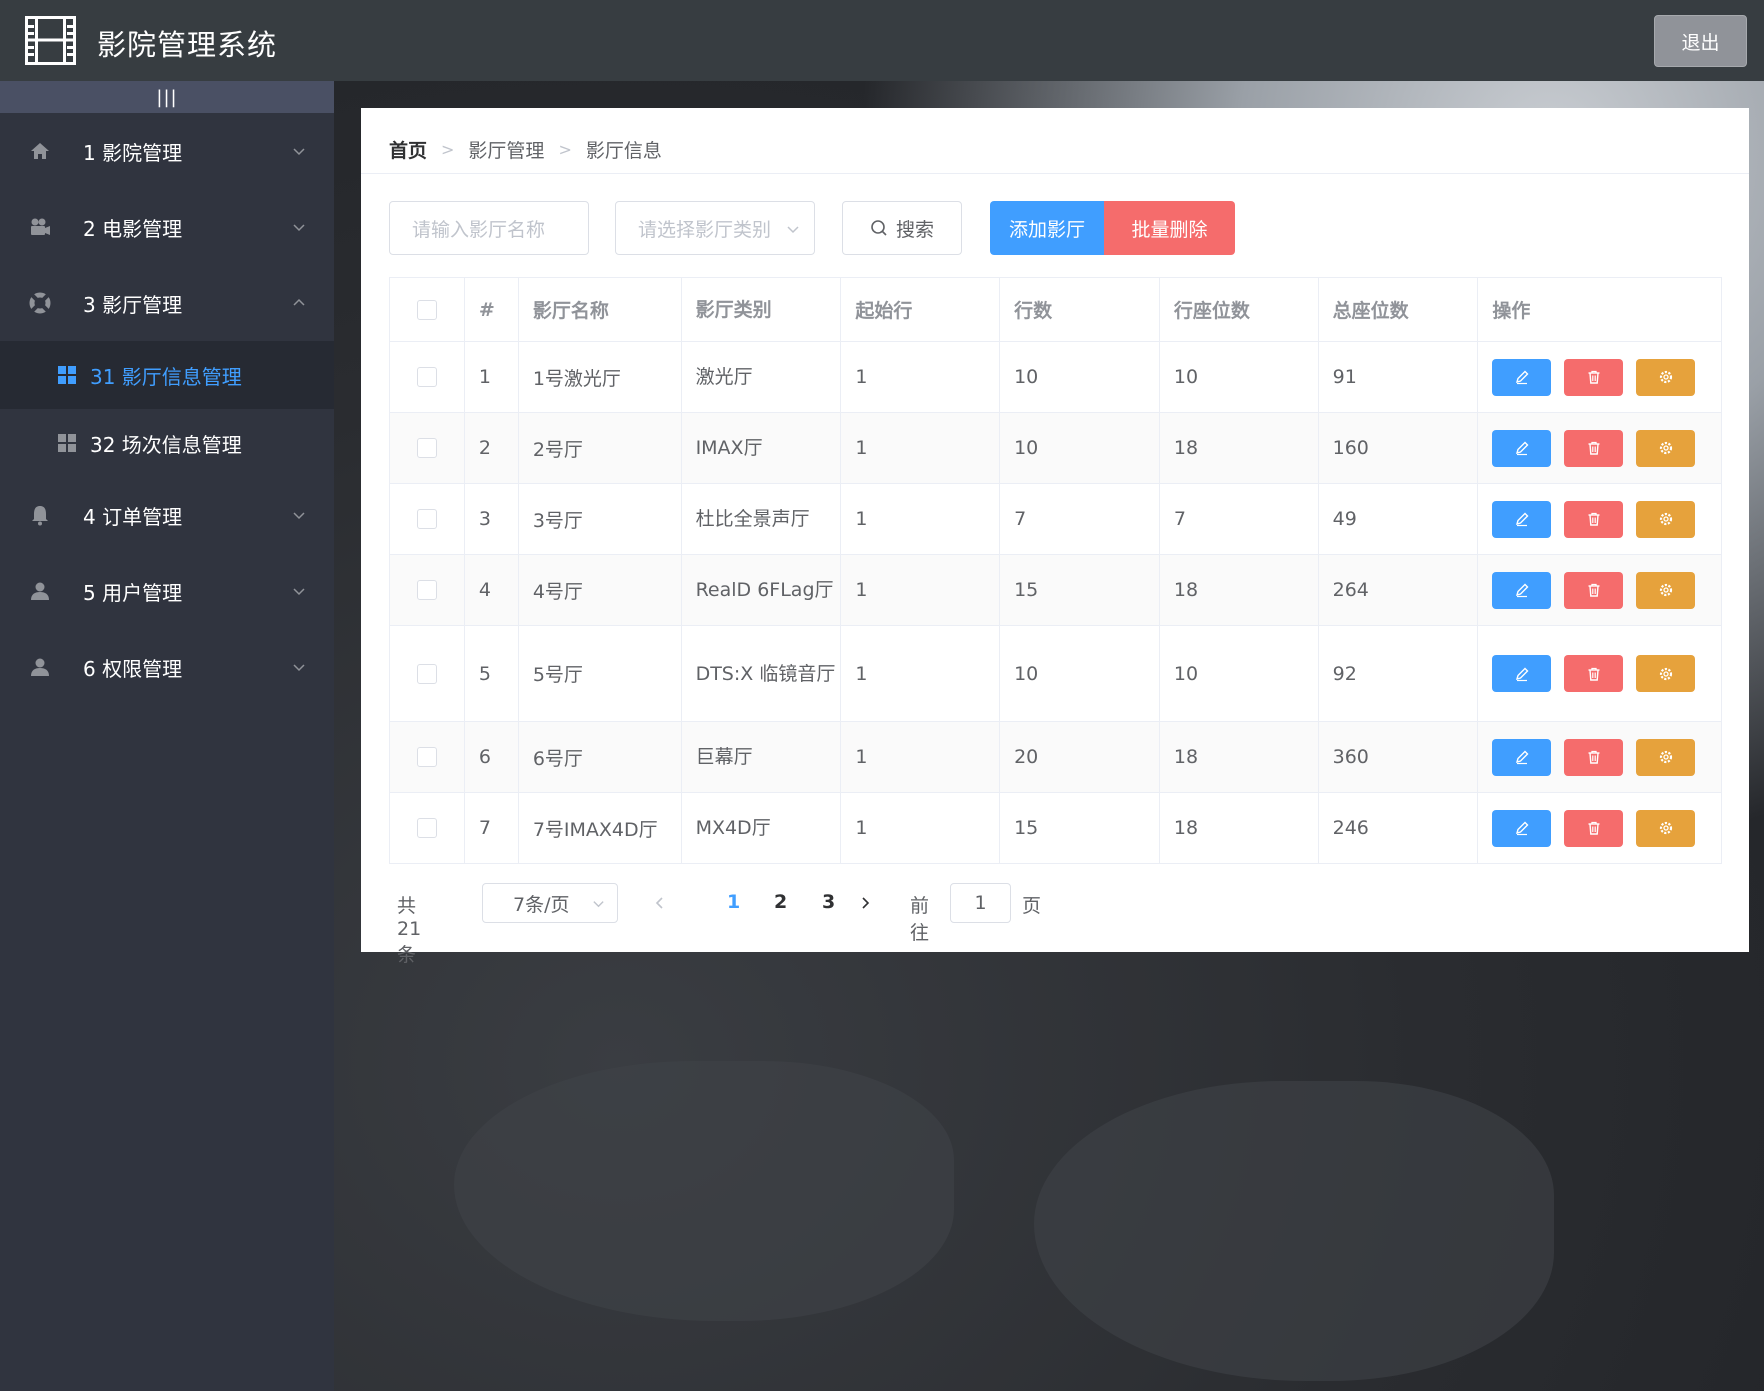  I want to click on next-page-icon, so click(865, 903).